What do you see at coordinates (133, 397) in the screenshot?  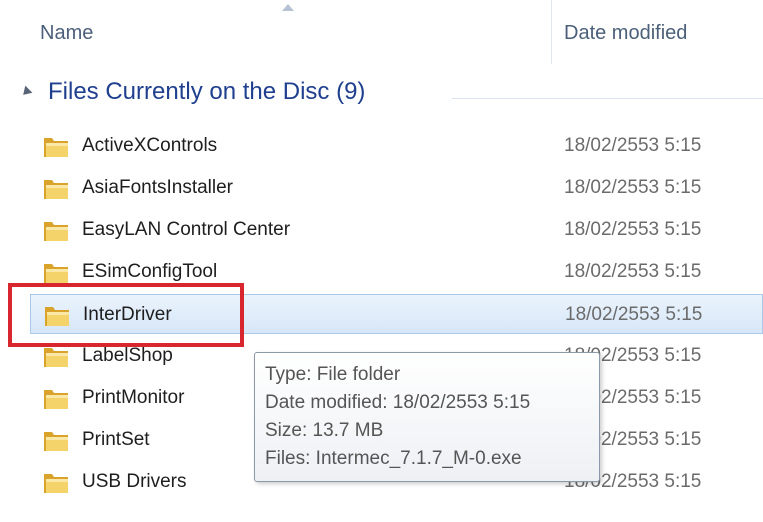 I see `item-name: PrintMonitor` at bounding box center [133, 397].